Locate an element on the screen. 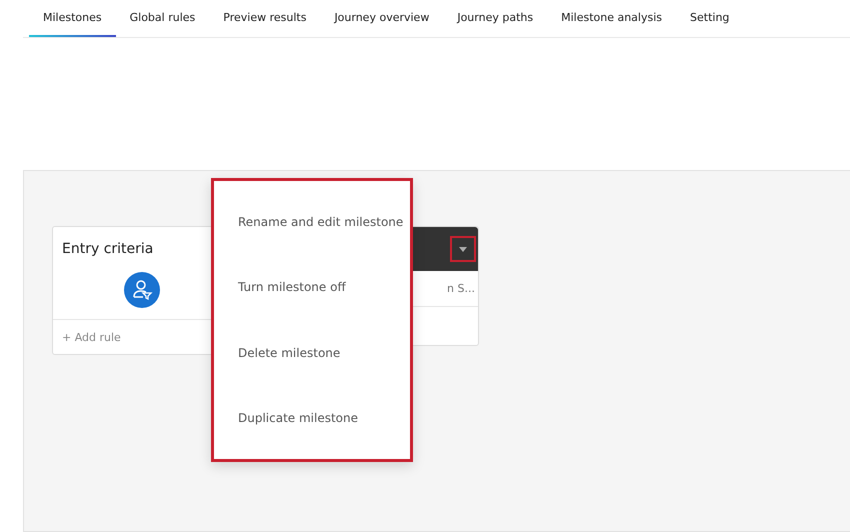 The width and height of the screenshot is (850, 532). card-title: Entry criteria is located at coordinates (107, 248).